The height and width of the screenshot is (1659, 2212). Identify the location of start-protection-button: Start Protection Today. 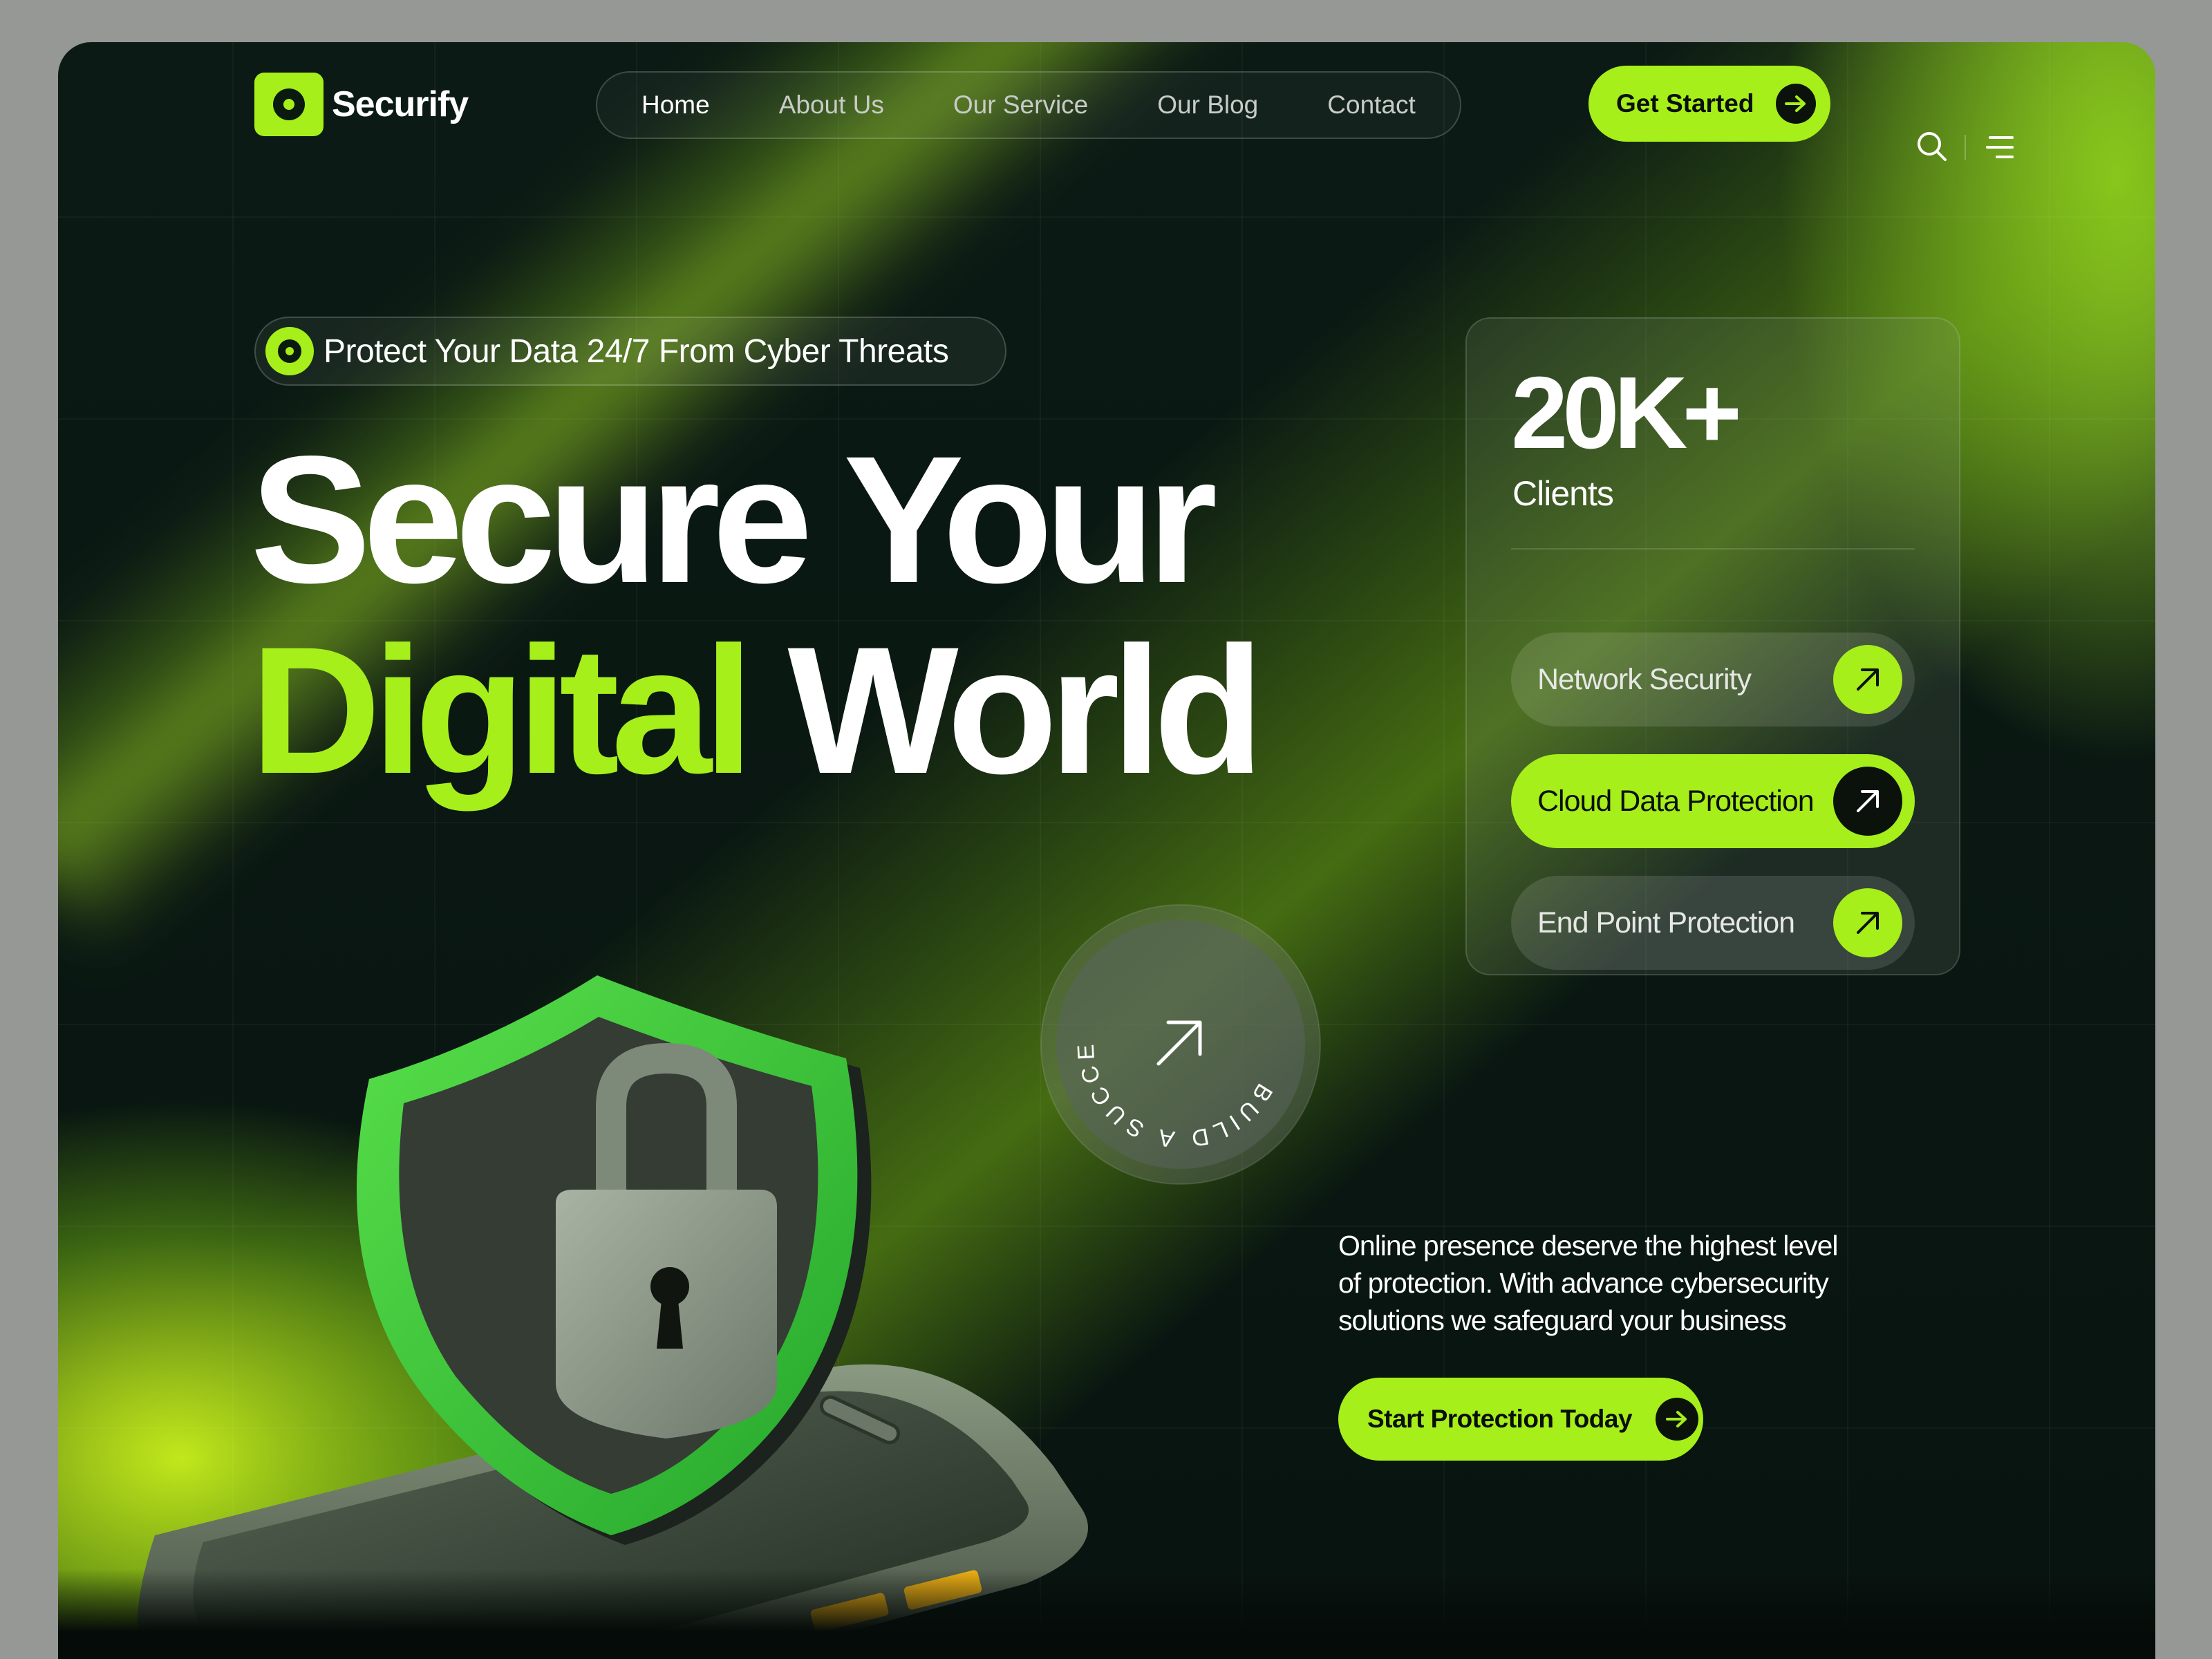
(1521, 1419).